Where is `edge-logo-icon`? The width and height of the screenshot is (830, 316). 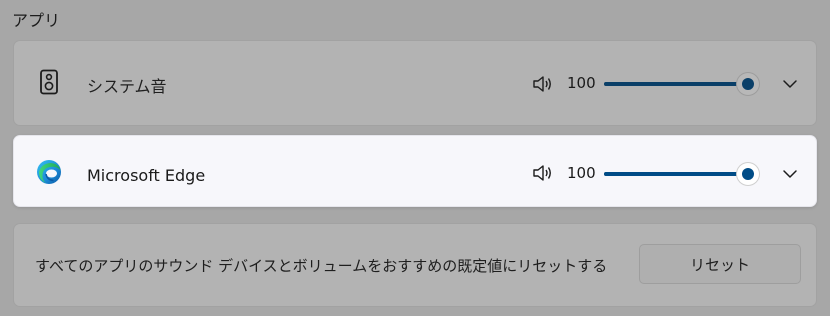 edge-logo-icon is located at coordinates (49, 172).